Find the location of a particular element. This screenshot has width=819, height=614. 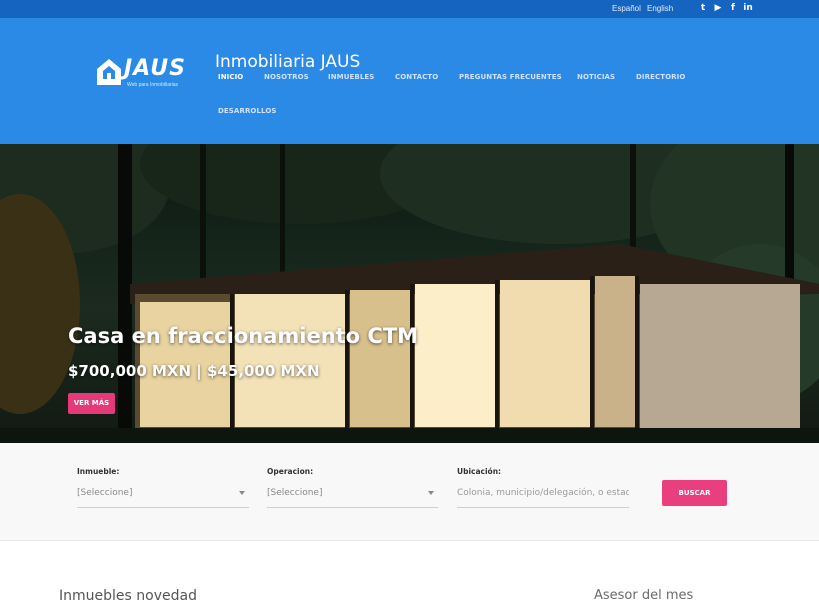

nav-contacto: CONTACTO is located at coordinates (416, 77).